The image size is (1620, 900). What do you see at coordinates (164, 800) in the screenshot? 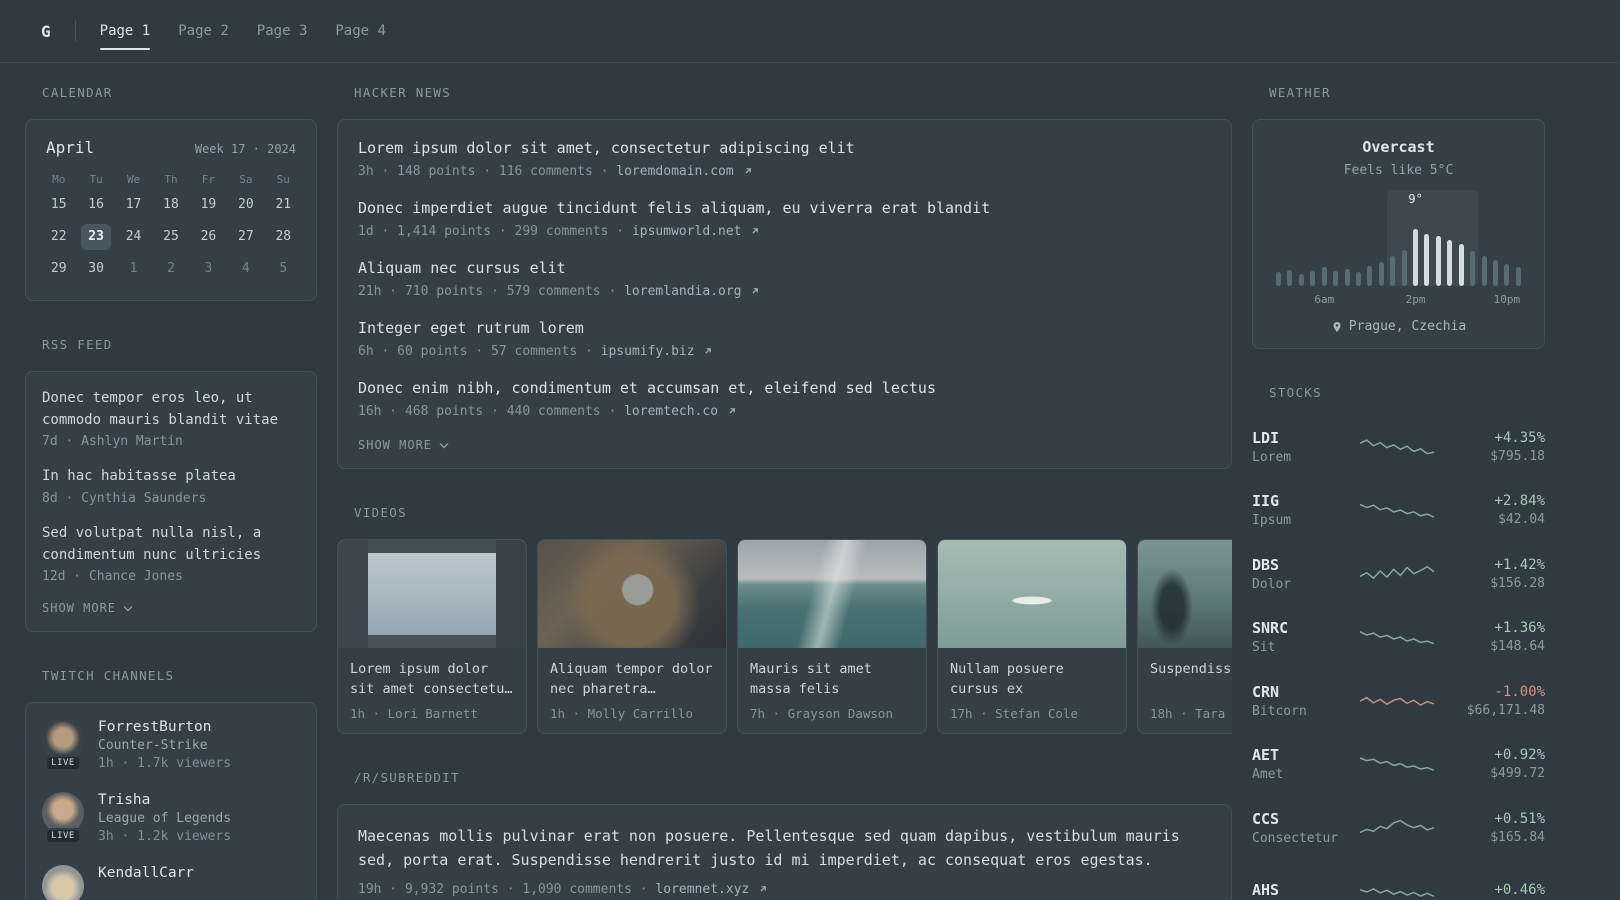
I see `twitch-channel-name: Trisha` at bounding box center [164, 800].